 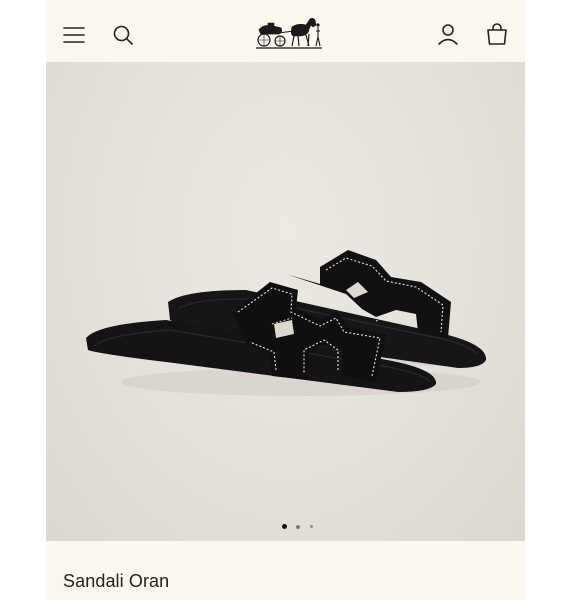 What do you see at coordinates (302, 527) in the screenshot?
I see `carousel-pagination` at bounding box center [302, 527].